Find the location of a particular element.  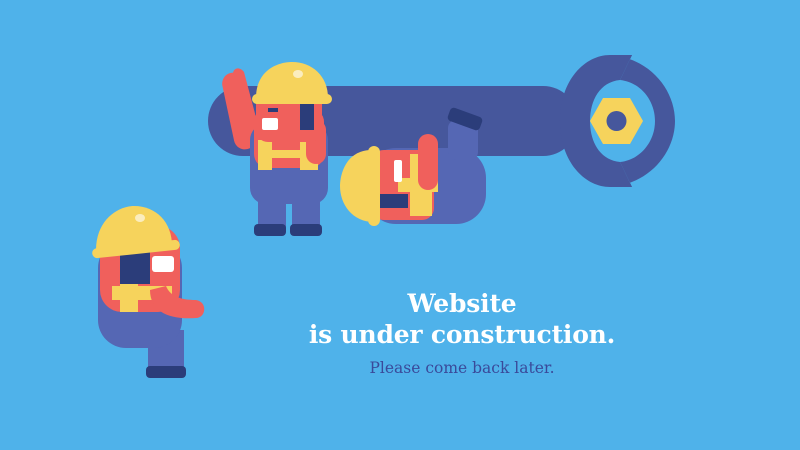

worker-standing is located at coordinates (148, 292).